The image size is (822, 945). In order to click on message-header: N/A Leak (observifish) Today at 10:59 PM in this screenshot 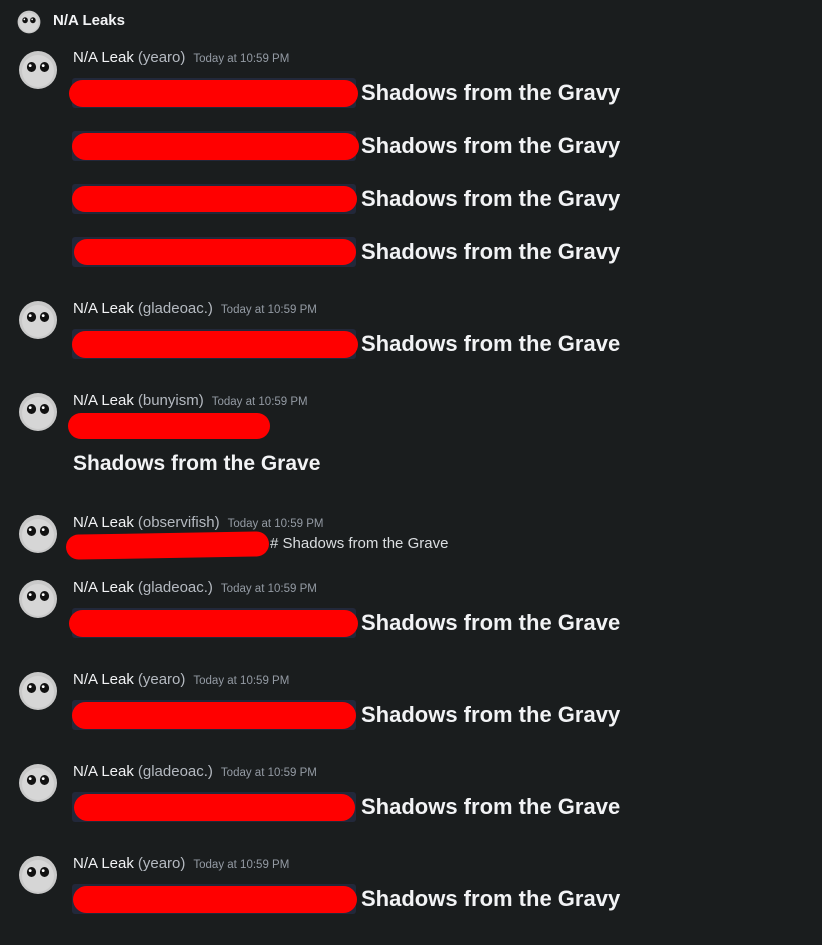, I will do `click(198, 523)`.